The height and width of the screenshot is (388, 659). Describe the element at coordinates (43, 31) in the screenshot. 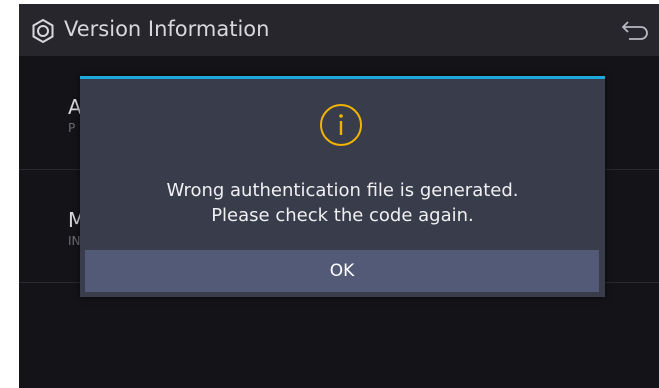

I see `gear-icon` at that location.